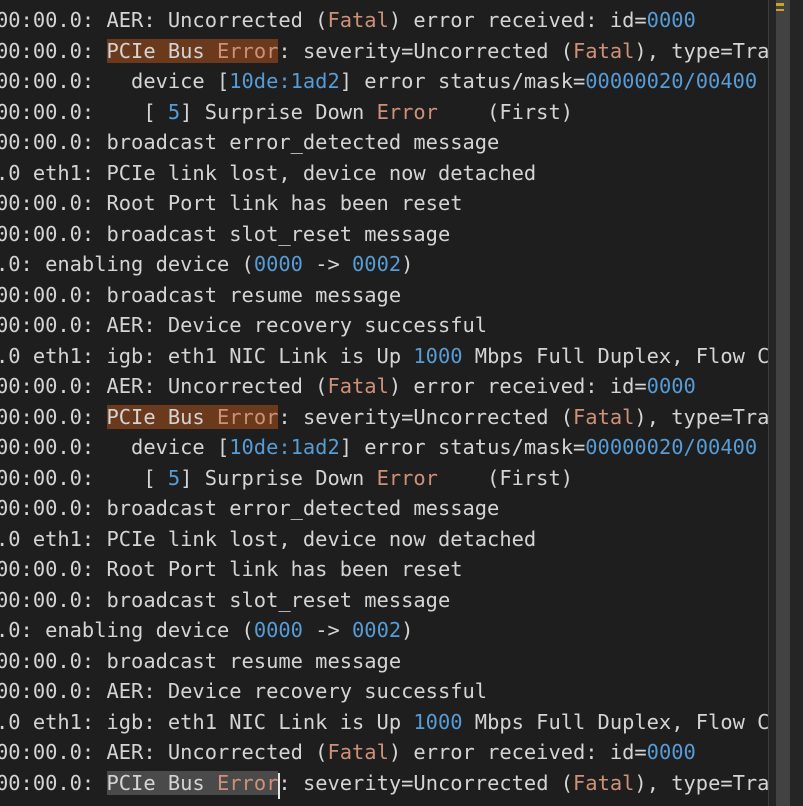 The image size is (803, 806). Describe the element at coordinates (615, 355) in the screenshot. I see `log-text: Mbps Full Duplex, Flow C` at that location.